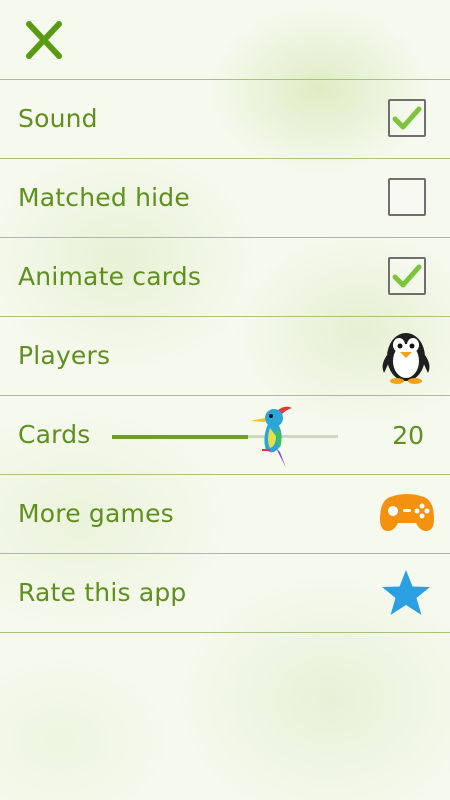 This screenshot has height=800, width=450. Describe the element at coordinates (225, 119) in the screenshot. I see `sound-row: Sound` at that location.